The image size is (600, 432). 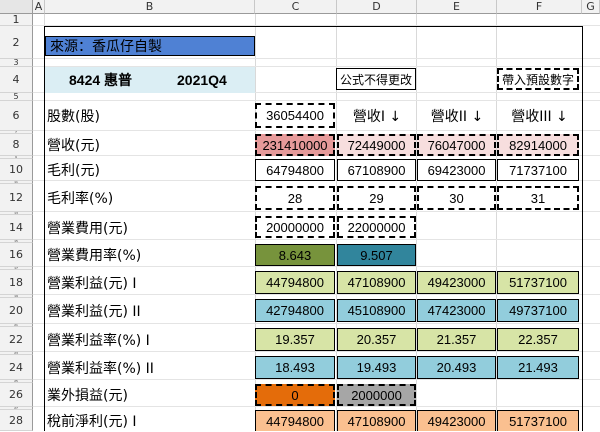 I want to click on non-op-2: 2000000, so click(x=376, y=395).